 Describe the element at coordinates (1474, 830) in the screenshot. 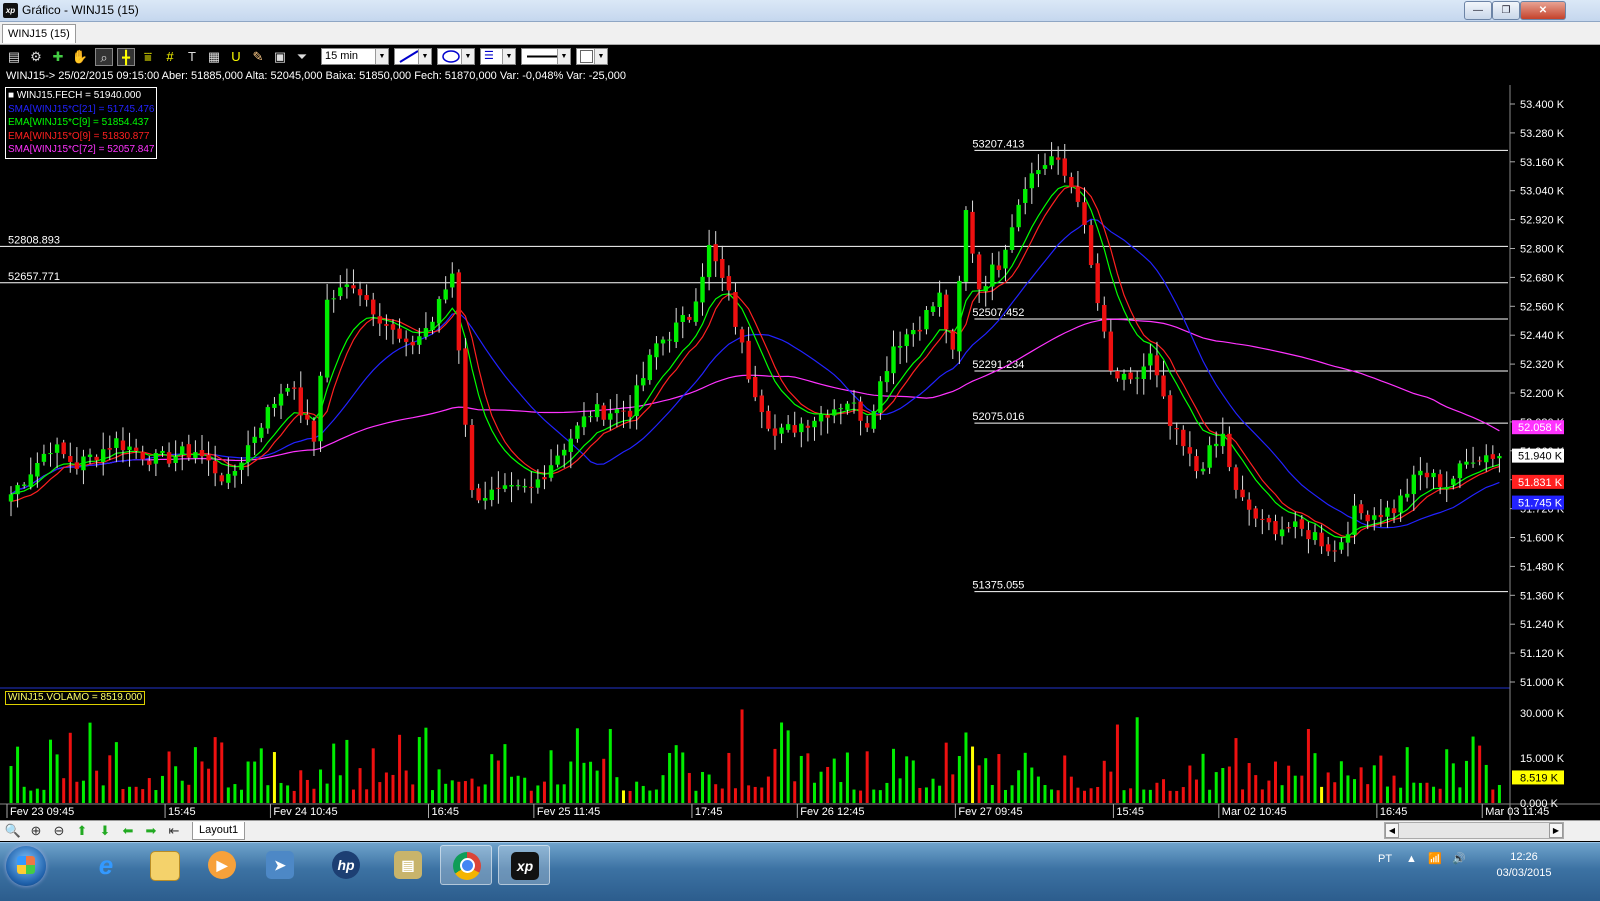

I see `horizontal-scrollbar: ◀ ▶` at that location.